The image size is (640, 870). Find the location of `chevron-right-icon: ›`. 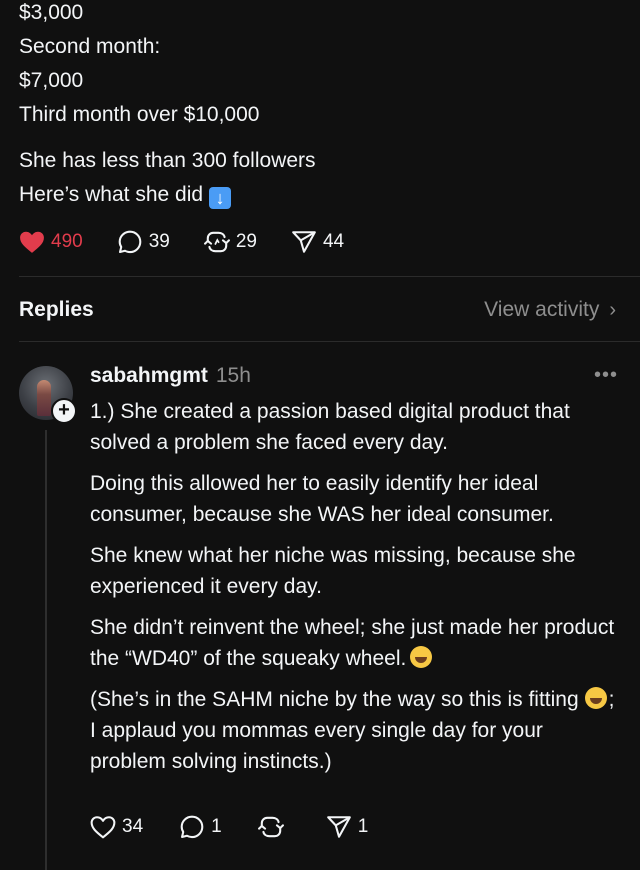

chevron-right-icon: › is located at coordinates (612, 309).